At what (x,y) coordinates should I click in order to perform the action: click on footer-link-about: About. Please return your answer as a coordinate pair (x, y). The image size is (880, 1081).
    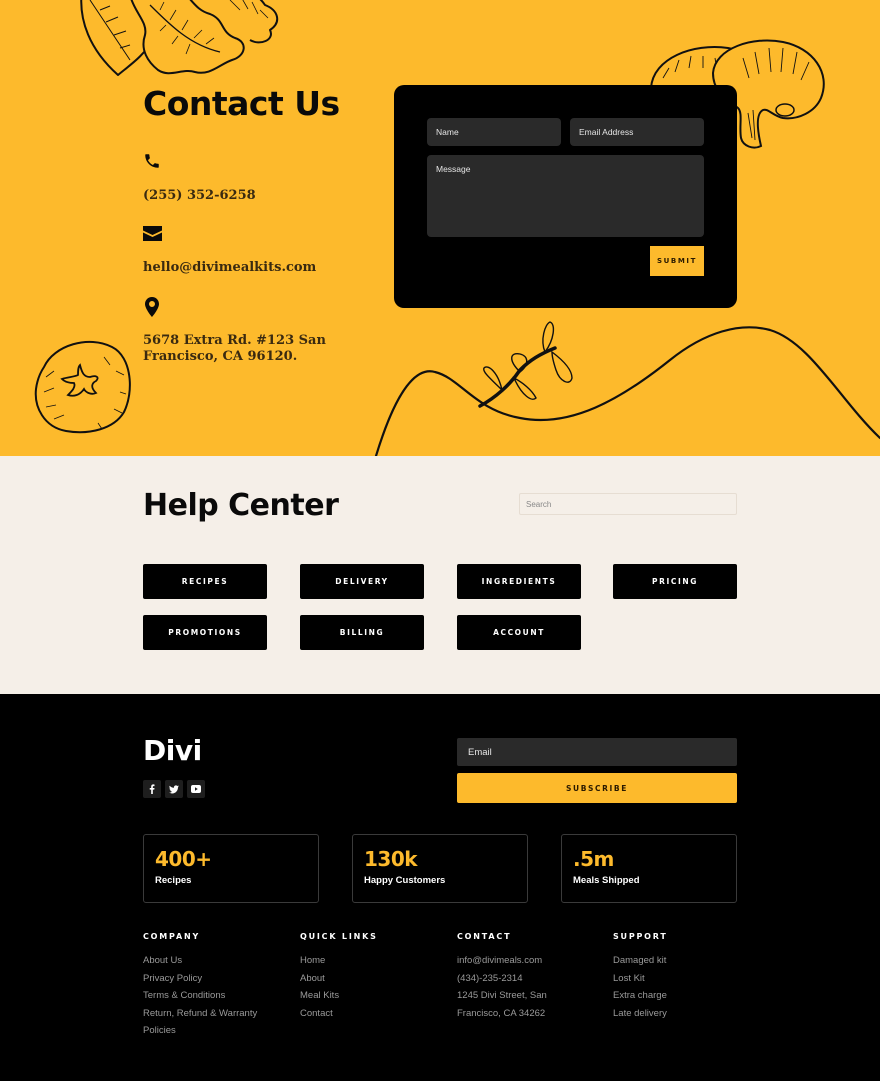
    Looking at the image, I should click on (375, 979).